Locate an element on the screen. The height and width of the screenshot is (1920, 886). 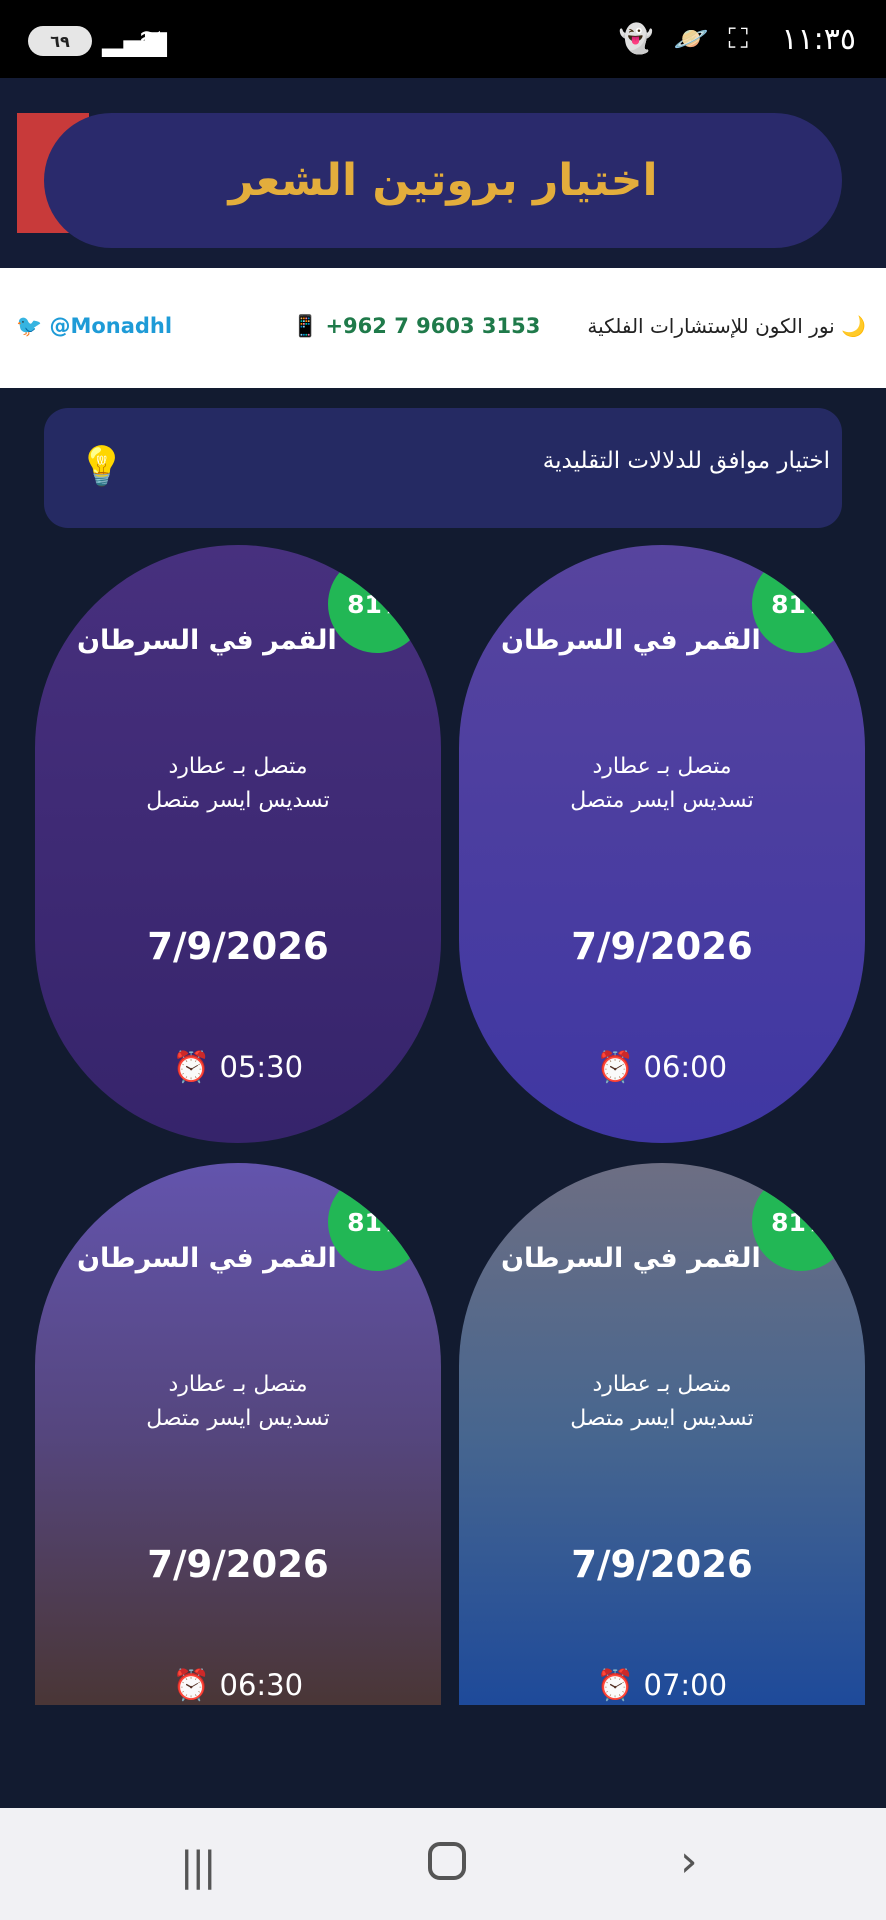
brand-name: 🌙 نور الكون للإستشارات الفلكية is located at coordinates (726, 326).